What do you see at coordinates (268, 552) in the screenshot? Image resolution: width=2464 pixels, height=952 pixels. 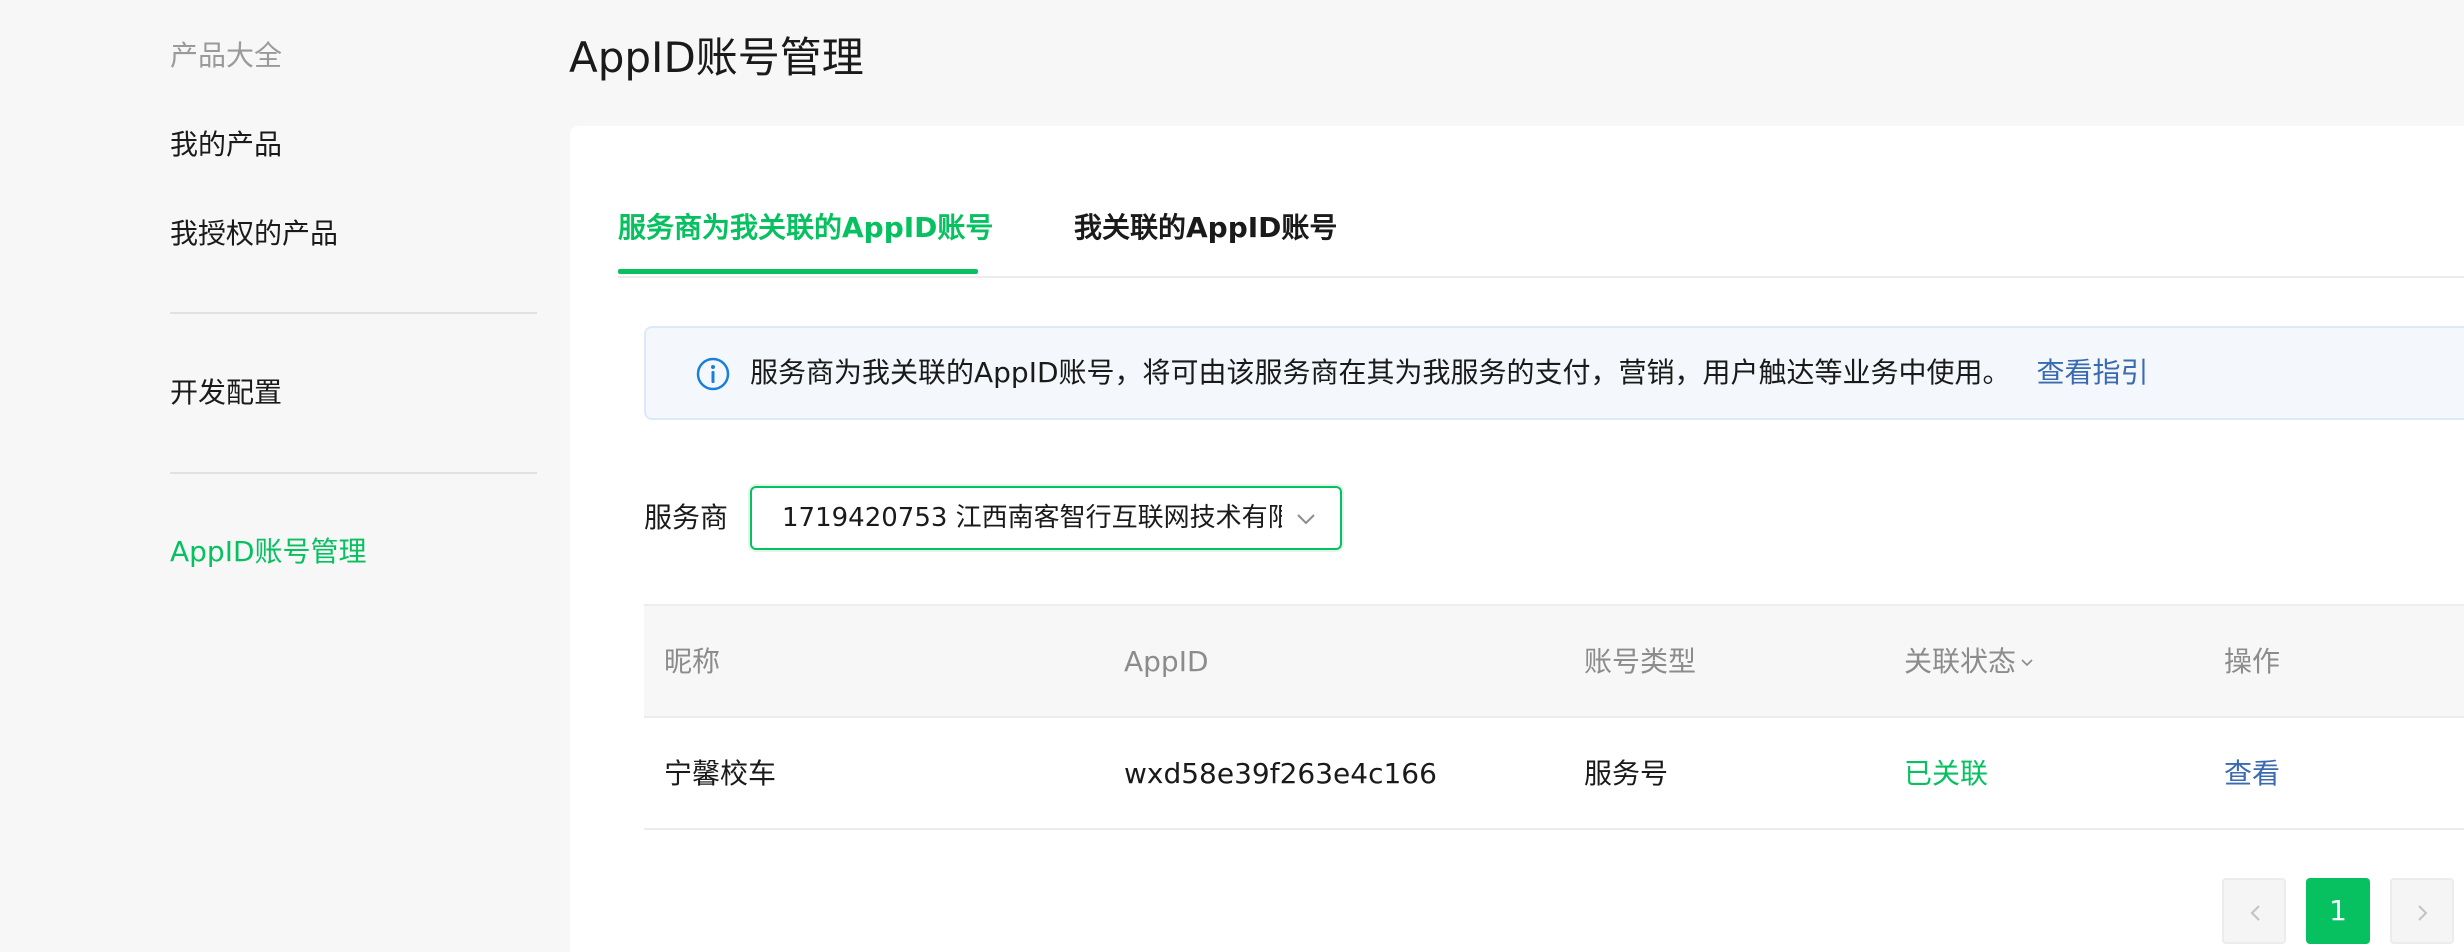 I see `sidebar-item-appid-management: AppID账号管理` at bounding box center [268, 552].